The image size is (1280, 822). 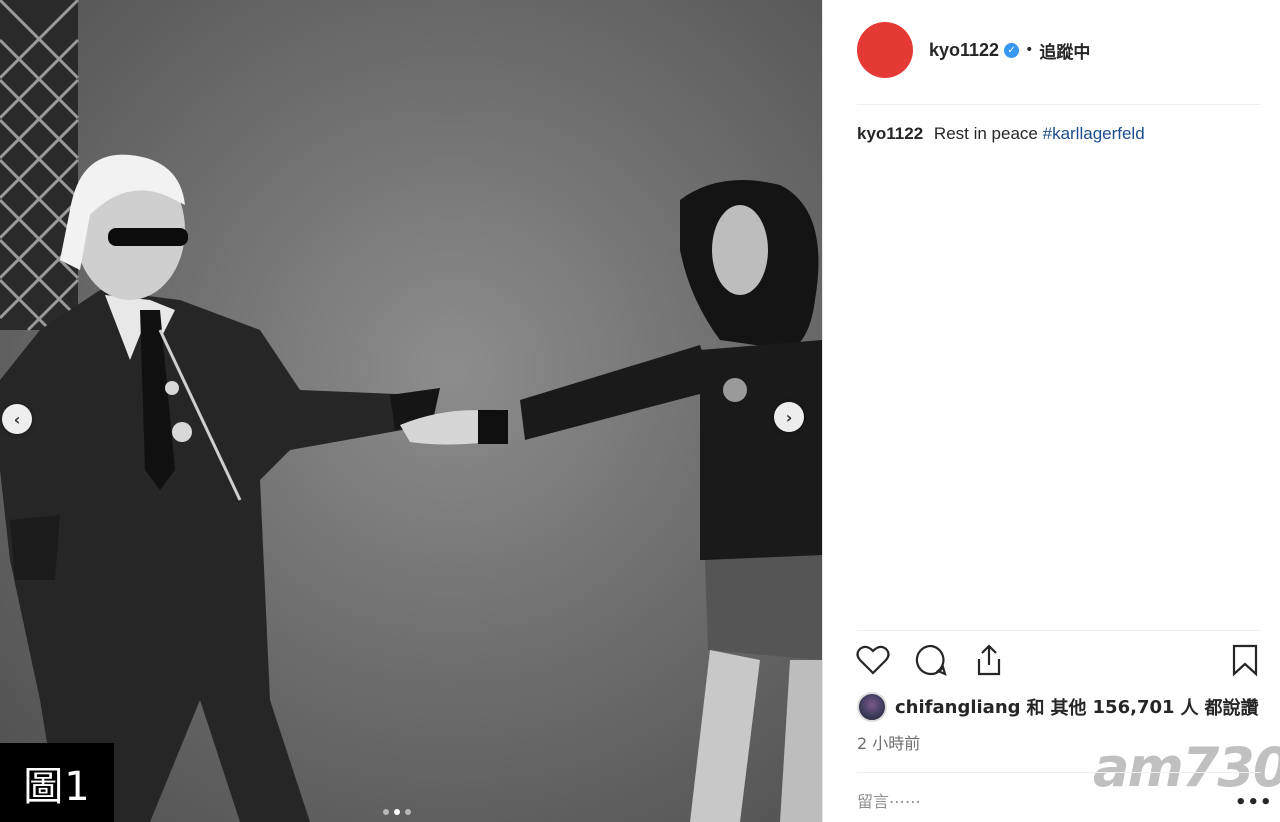 What do you see at coordinates (872, 707) in the screenshot?
I see `liker-avatar` at bounding box center [872, 707].